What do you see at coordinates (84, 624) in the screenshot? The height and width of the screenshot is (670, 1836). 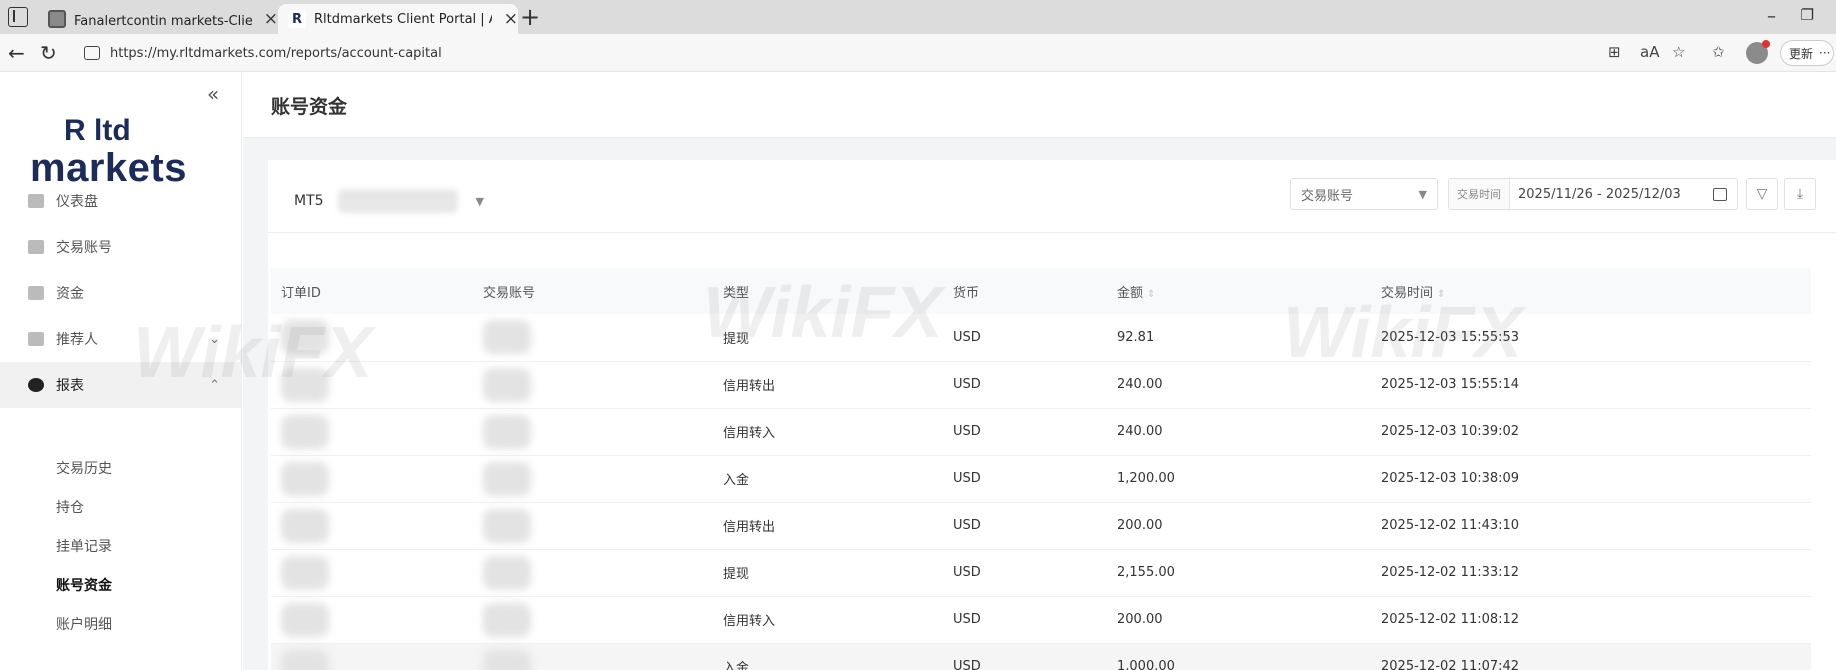 I see `sidebar-subitem-account-details: 账户明细` at bounding box center [84, 624].